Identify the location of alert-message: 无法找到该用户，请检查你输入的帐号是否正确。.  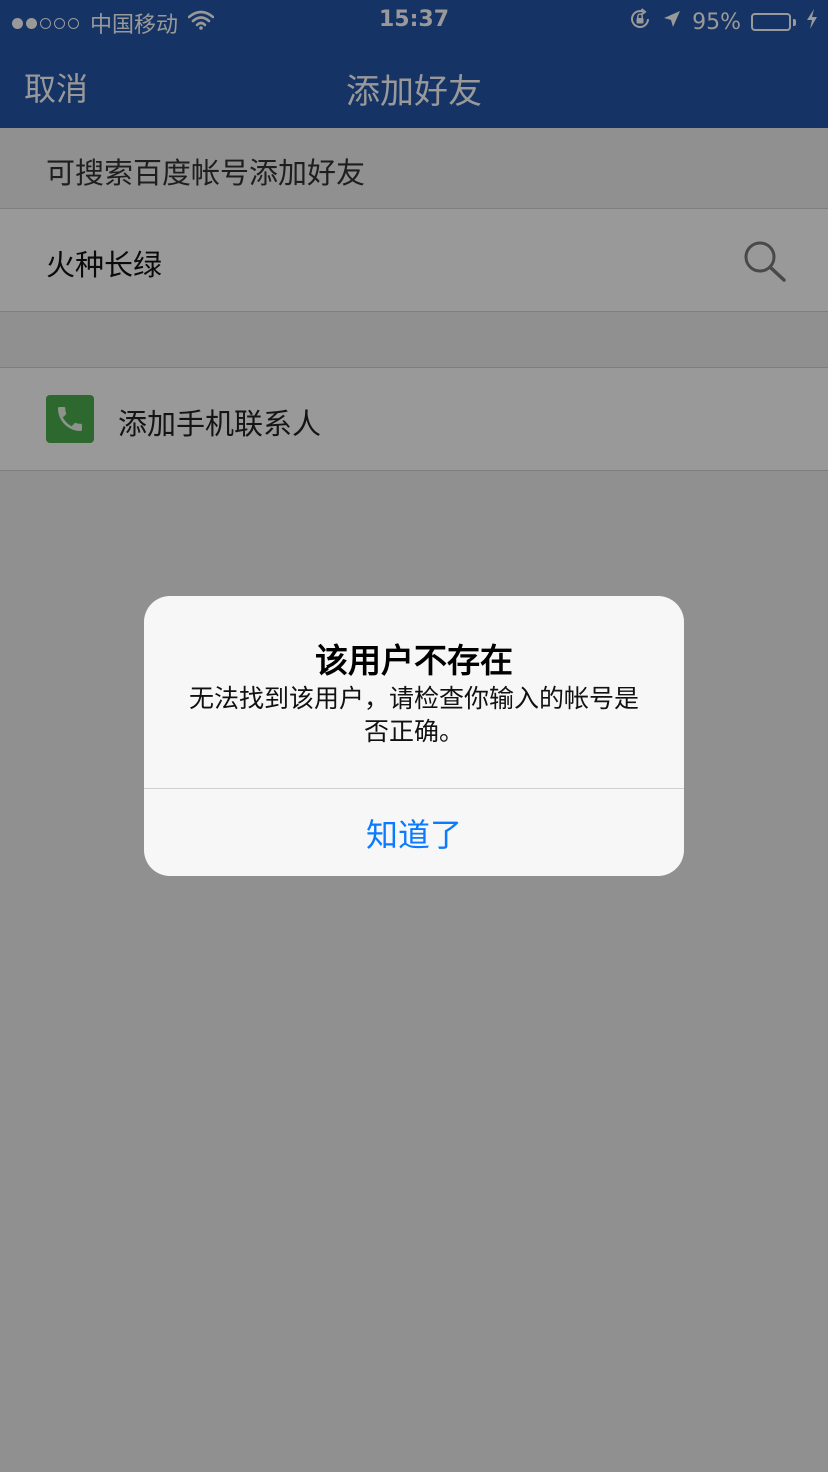
(413, 715).